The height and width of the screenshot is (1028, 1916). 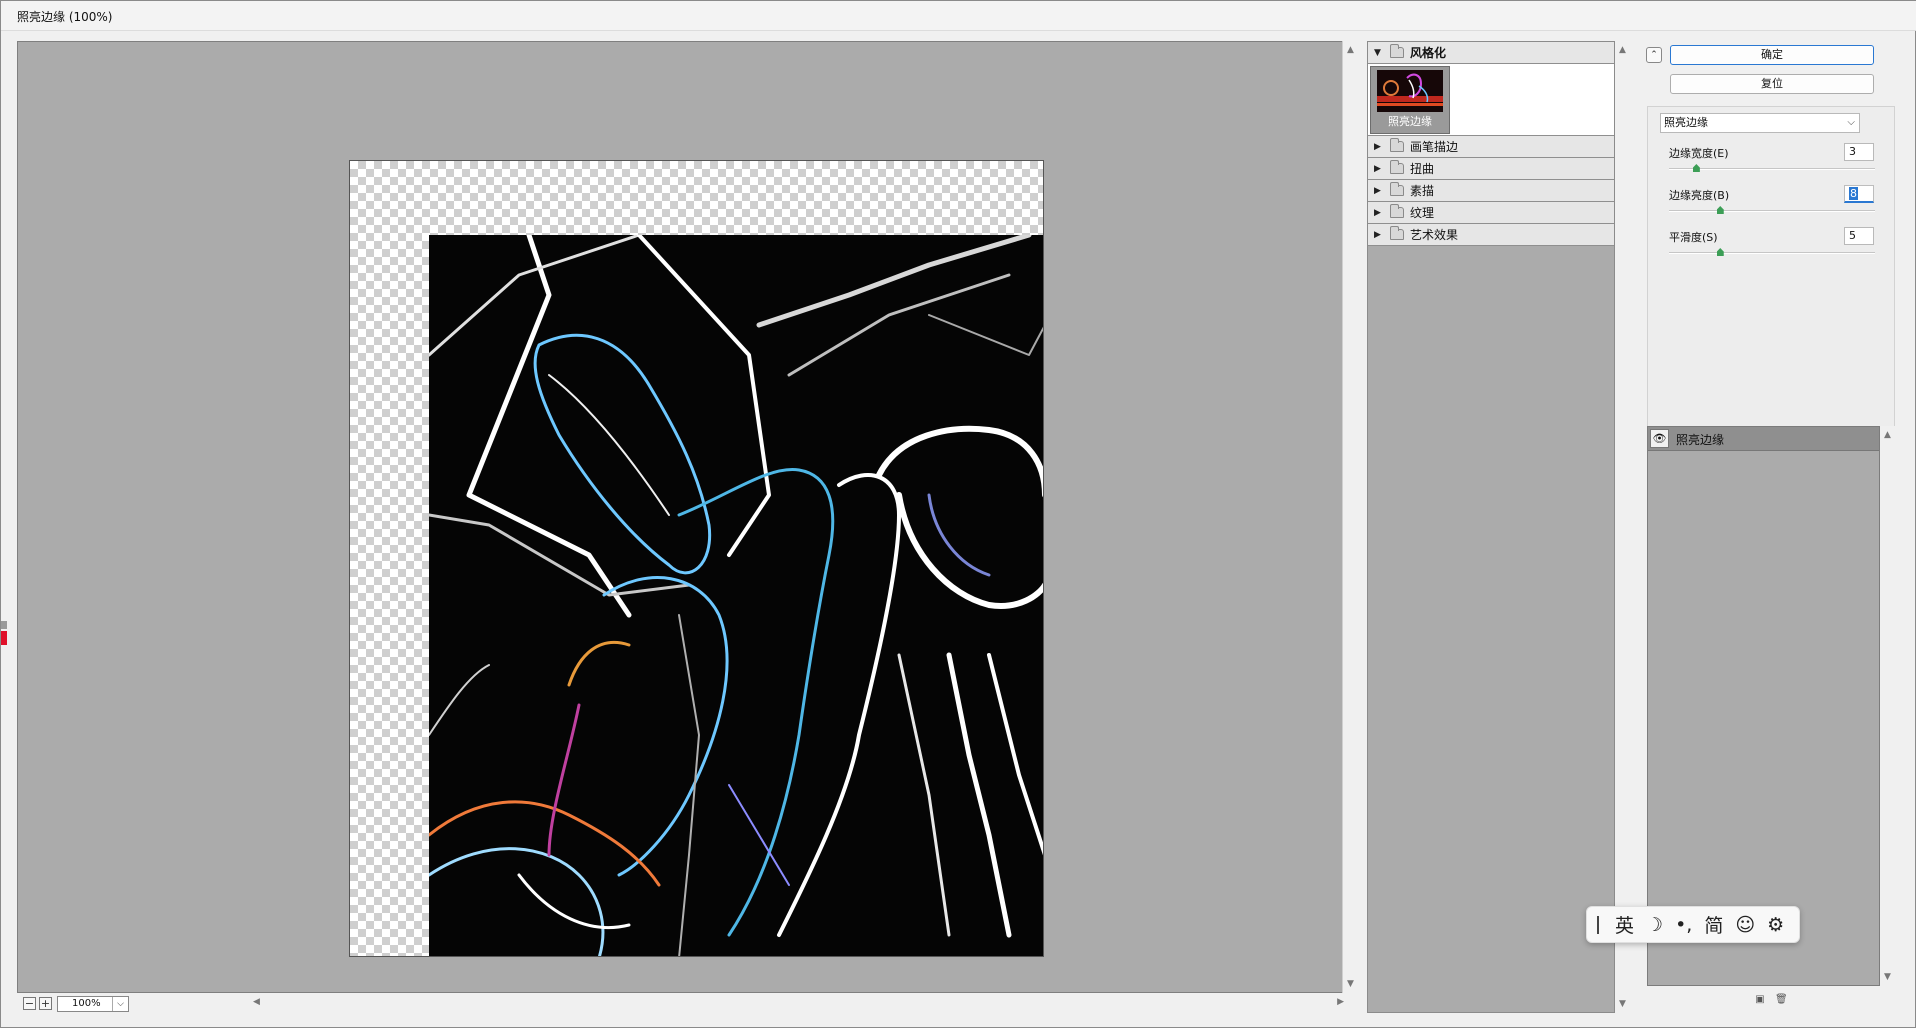 What do you see at coordinates (1428, 53) in the screenshot?
I see `category-label: 风格化` at bounding box center [1428, 53].